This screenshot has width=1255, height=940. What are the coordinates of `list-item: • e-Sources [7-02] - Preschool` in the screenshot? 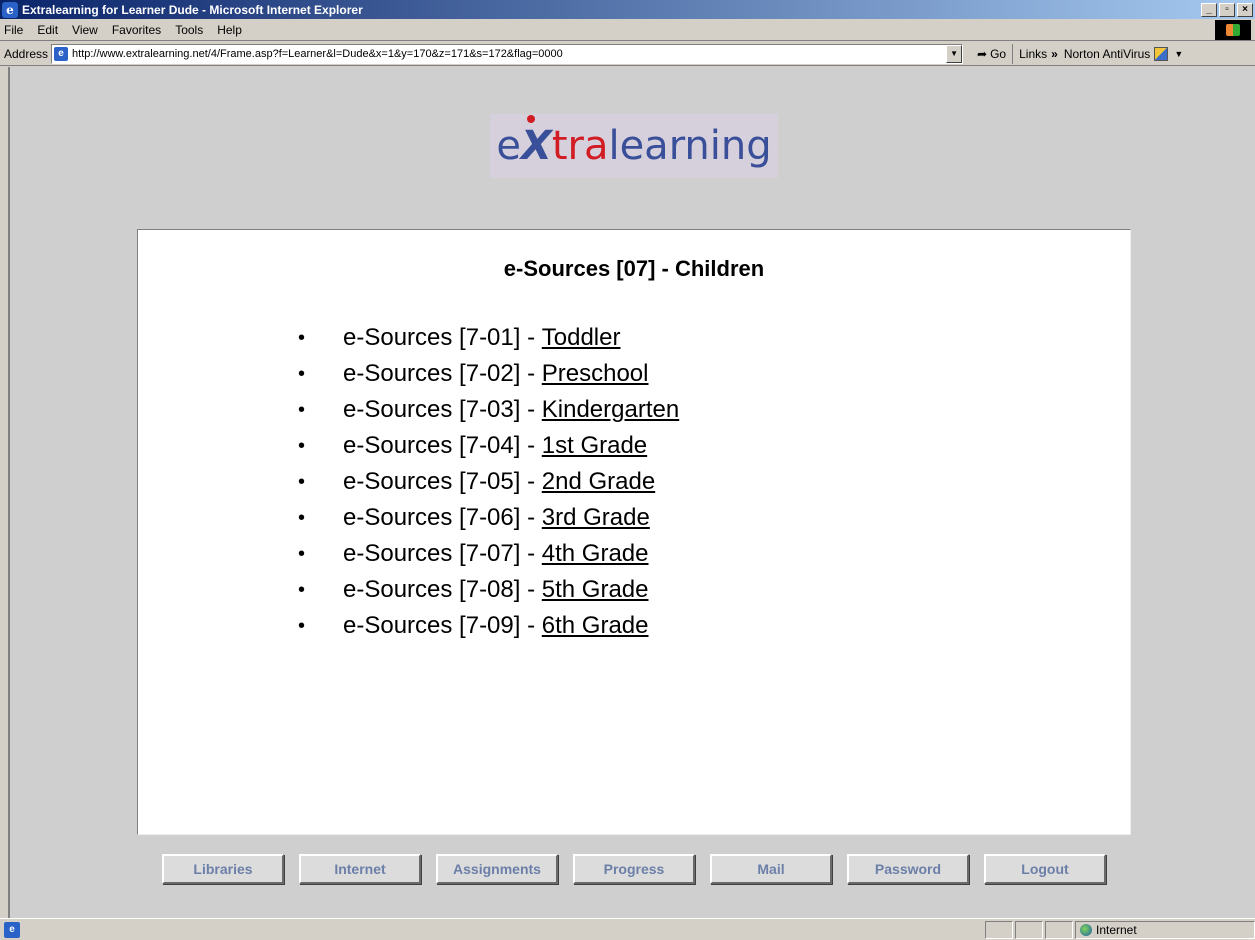 It's located at (488, 374).